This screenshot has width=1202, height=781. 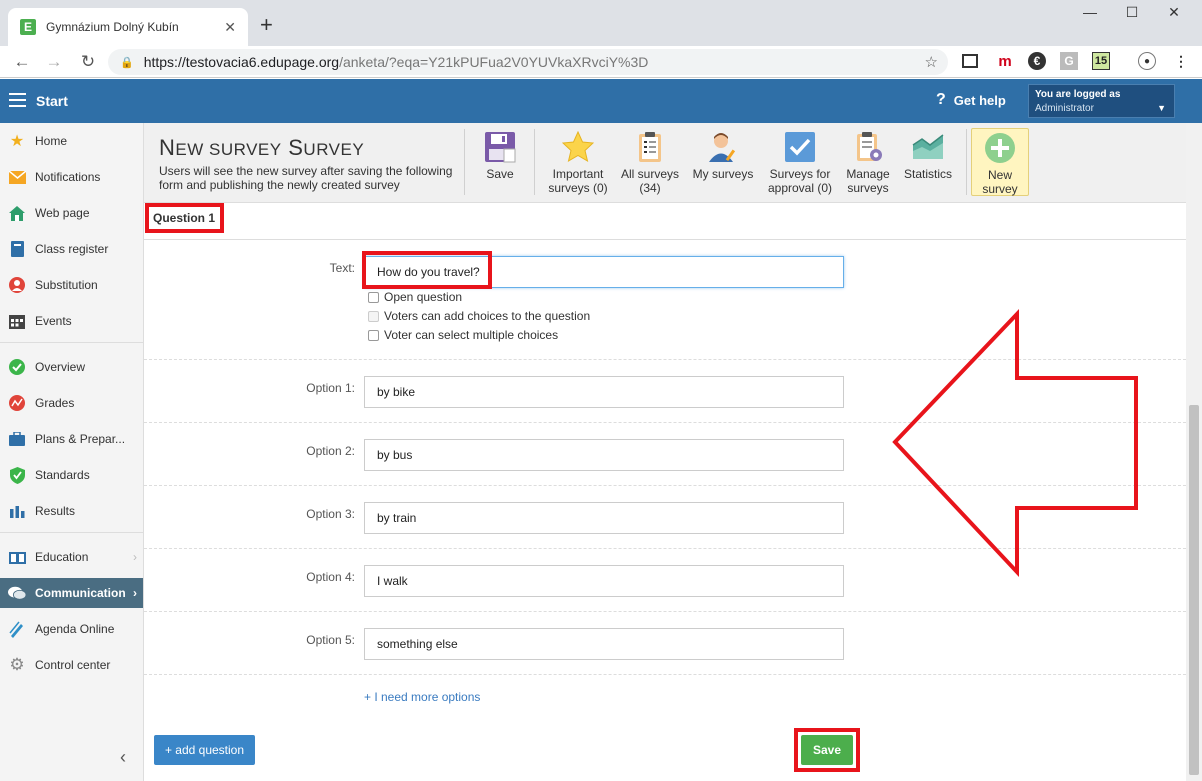 I want to click on my-surveys-button: My surveys, so click(x=723, y=156).